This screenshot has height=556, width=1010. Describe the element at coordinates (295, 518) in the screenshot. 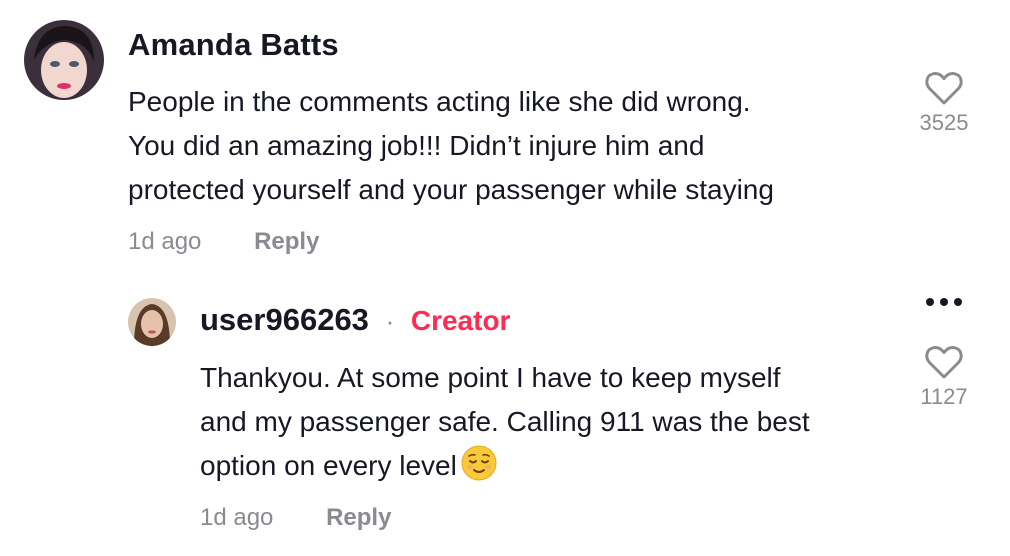

I see `reply-meta: 1d ago Reply` at that location.